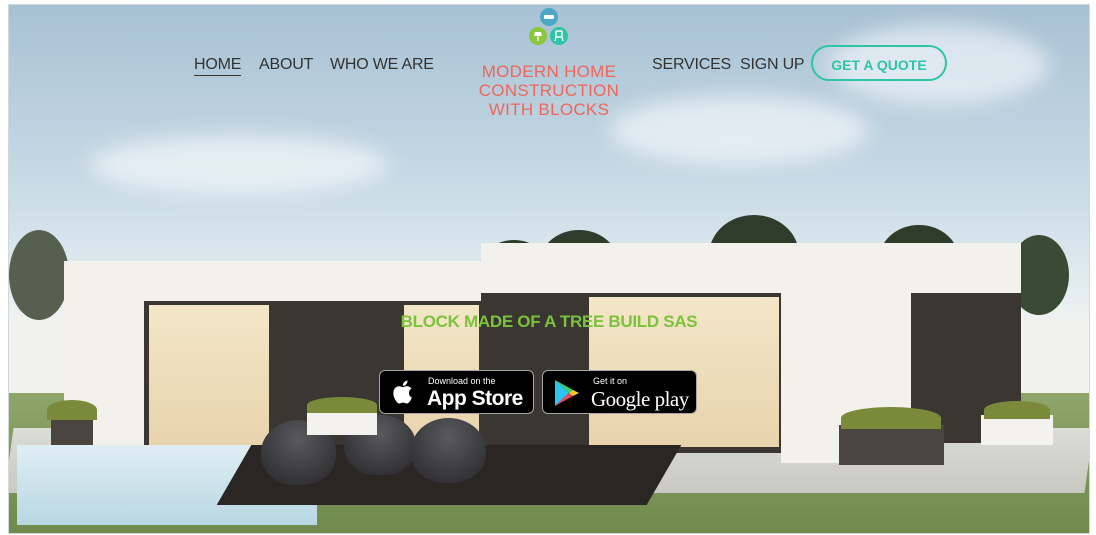 This screenshot has height=535, width=1096. Describe the element at coordinates (691, 65) in the screenshot. I see `nav-services: SERVICES` at that location.